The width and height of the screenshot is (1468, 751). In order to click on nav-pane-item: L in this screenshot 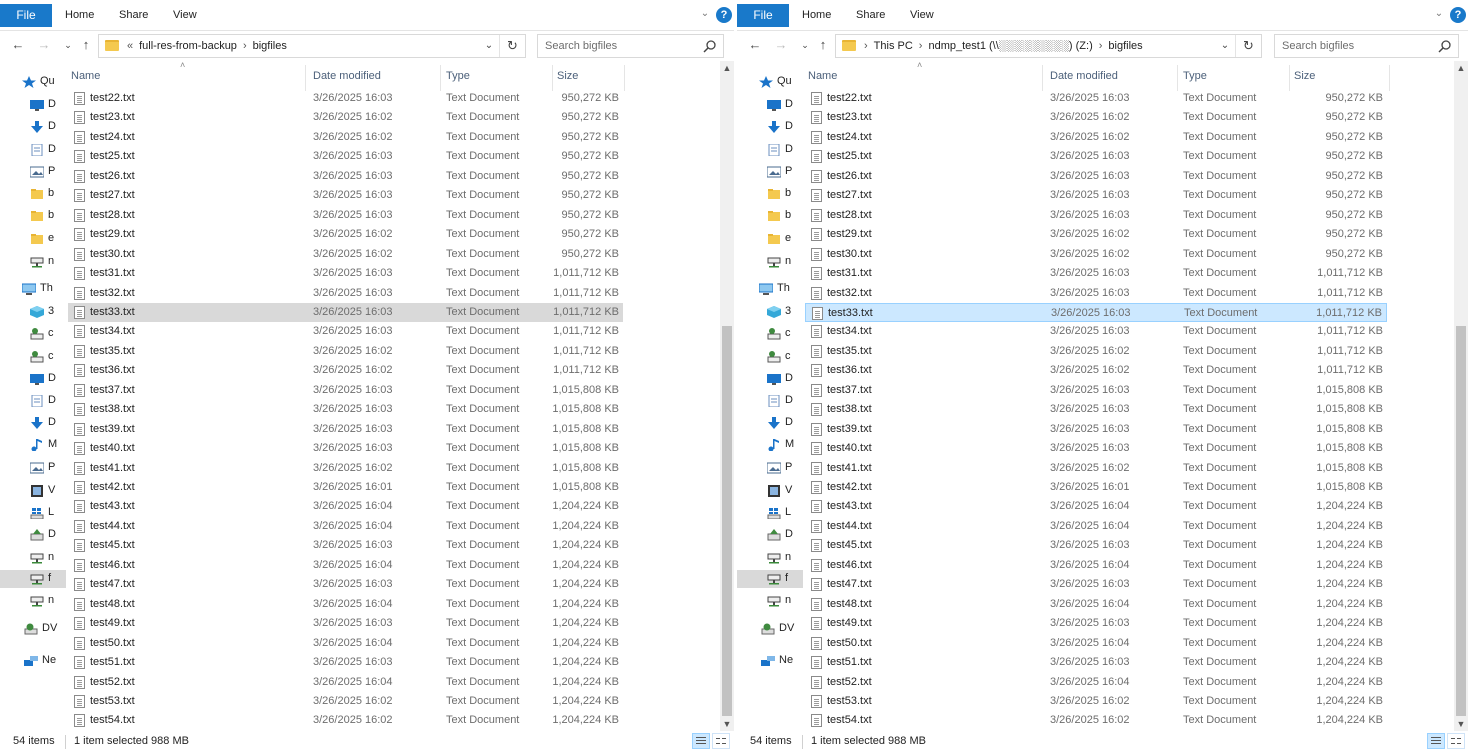, I will do `click(770, 513)`.